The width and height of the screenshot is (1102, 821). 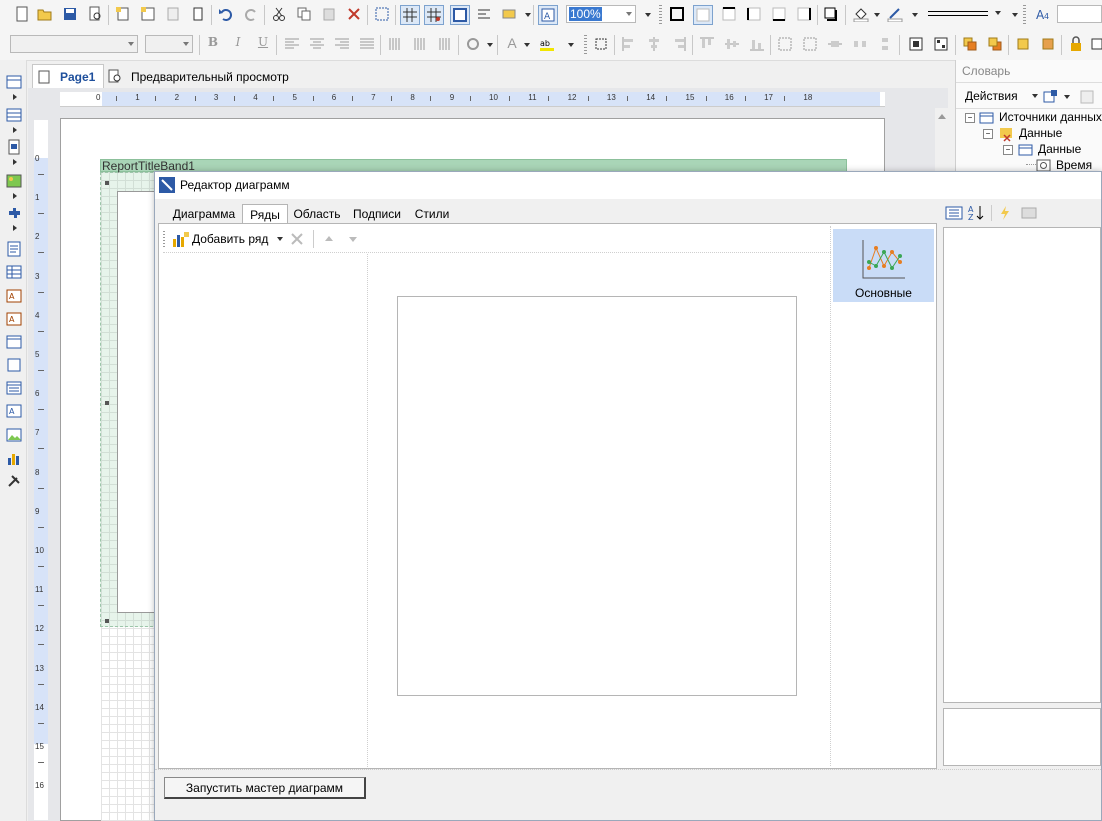 What do you see at coordinates (804, 14) in the screenshot?
I see `frame-right-icon` at bounding box center [804, 14].